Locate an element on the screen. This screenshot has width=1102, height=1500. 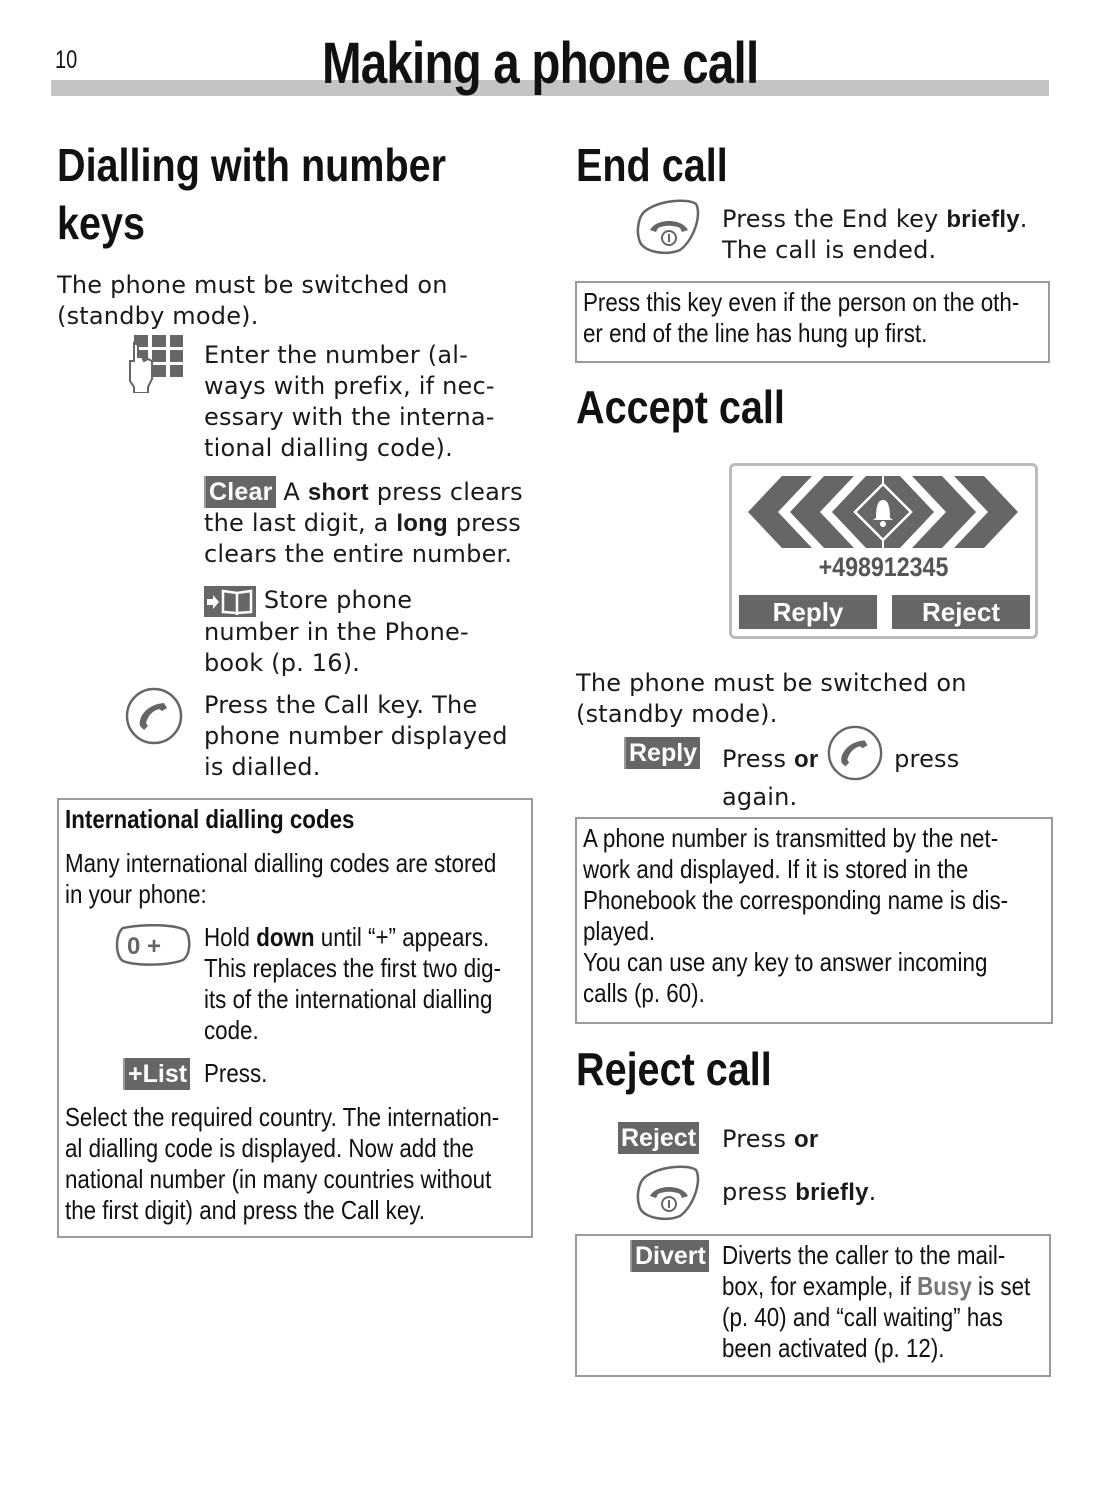
heading-accept-call: Accept call is located at coordinates (680, 407).